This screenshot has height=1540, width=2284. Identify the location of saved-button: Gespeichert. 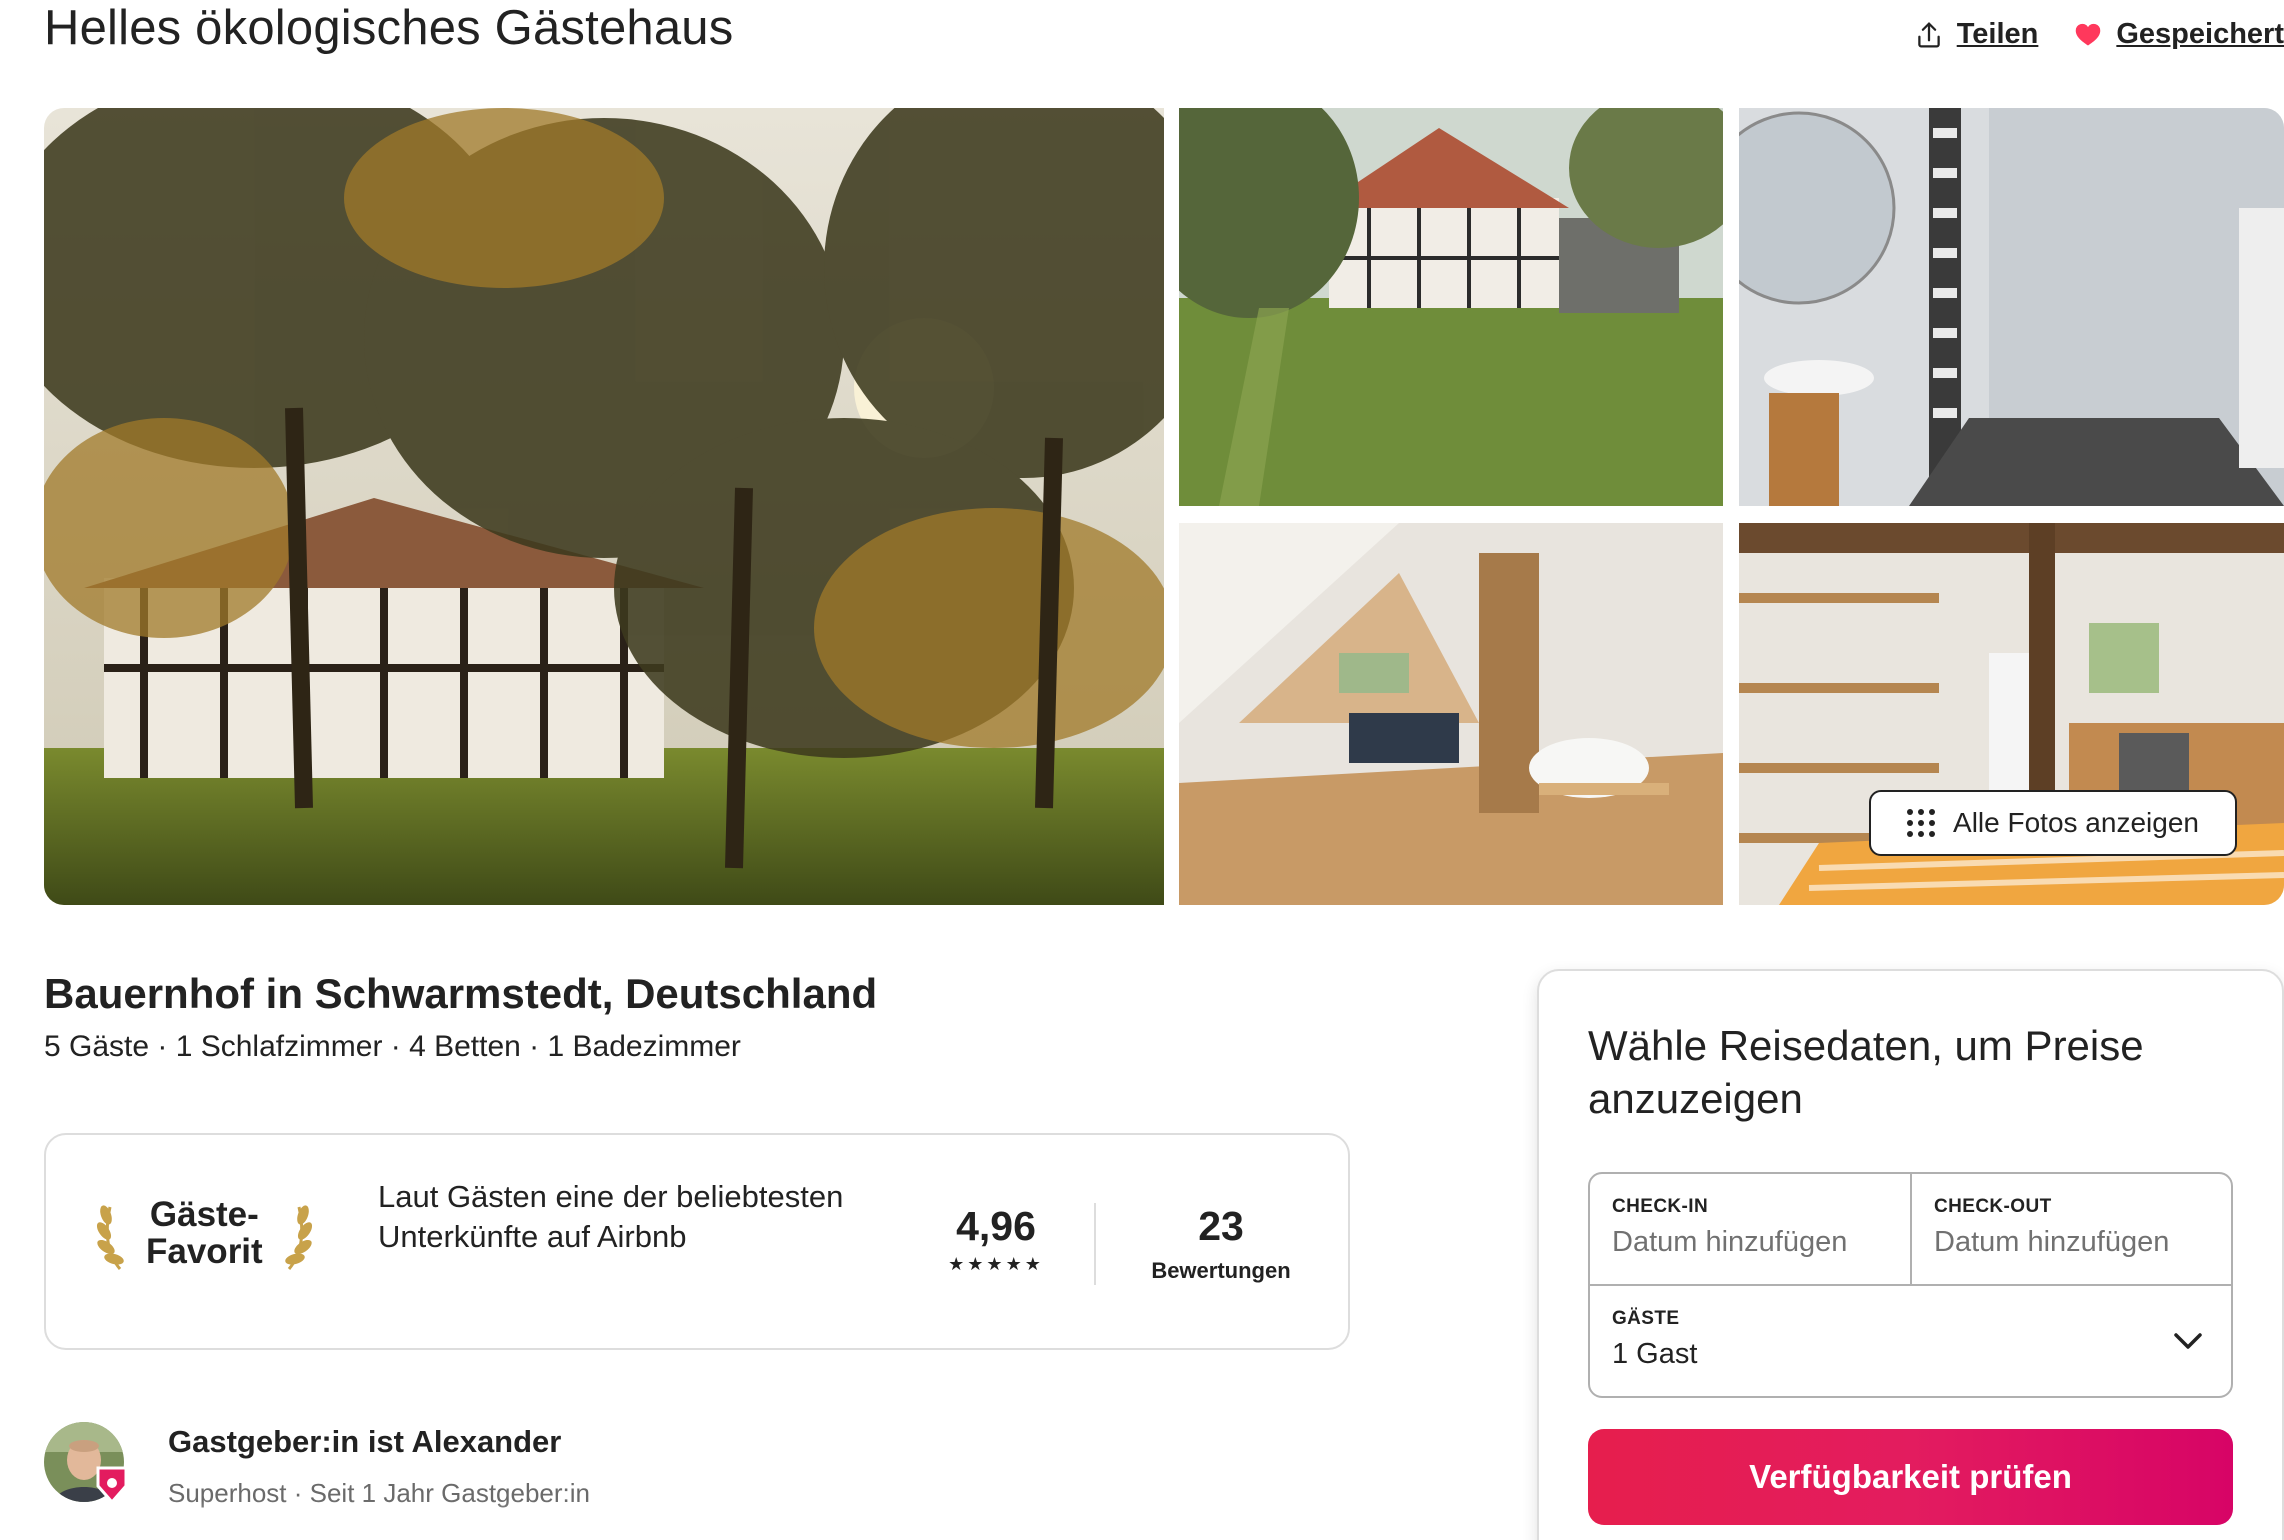
(2179, 34).